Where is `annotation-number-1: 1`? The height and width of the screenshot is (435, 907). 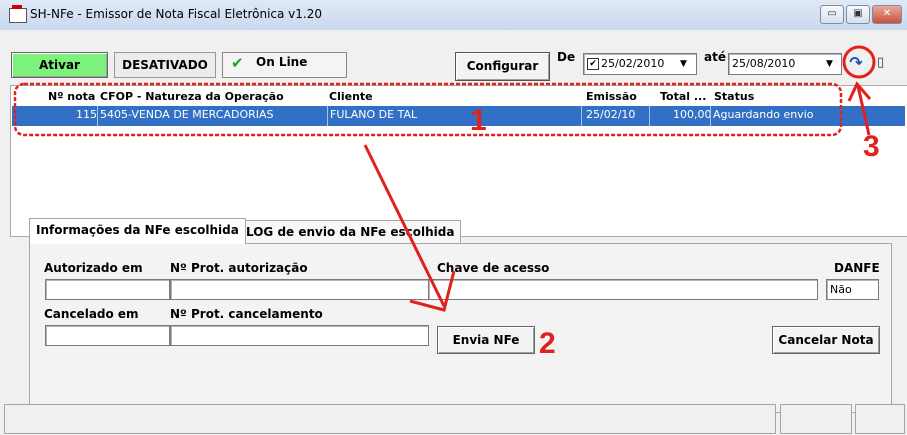 annotation-number-1: 1 is located at coordinates (478, 120).